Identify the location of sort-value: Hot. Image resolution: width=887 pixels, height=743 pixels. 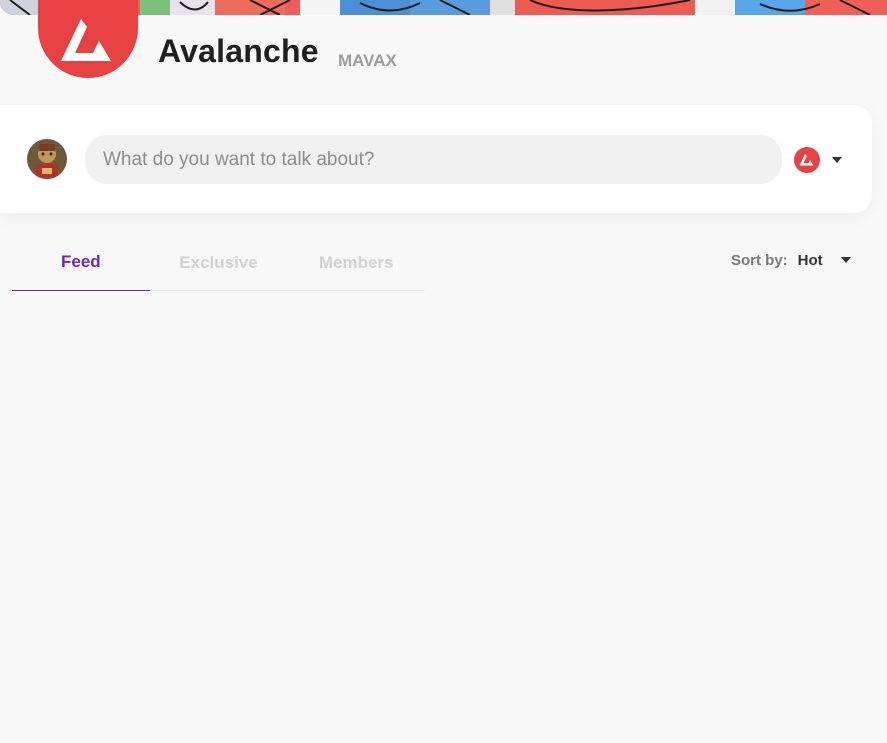
(810, 260).